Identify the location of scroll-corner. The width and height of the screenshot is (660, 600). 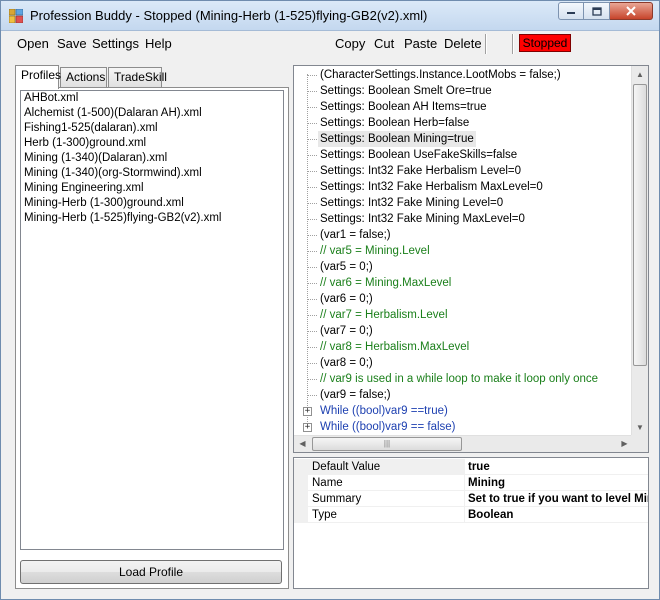
(639, 443).